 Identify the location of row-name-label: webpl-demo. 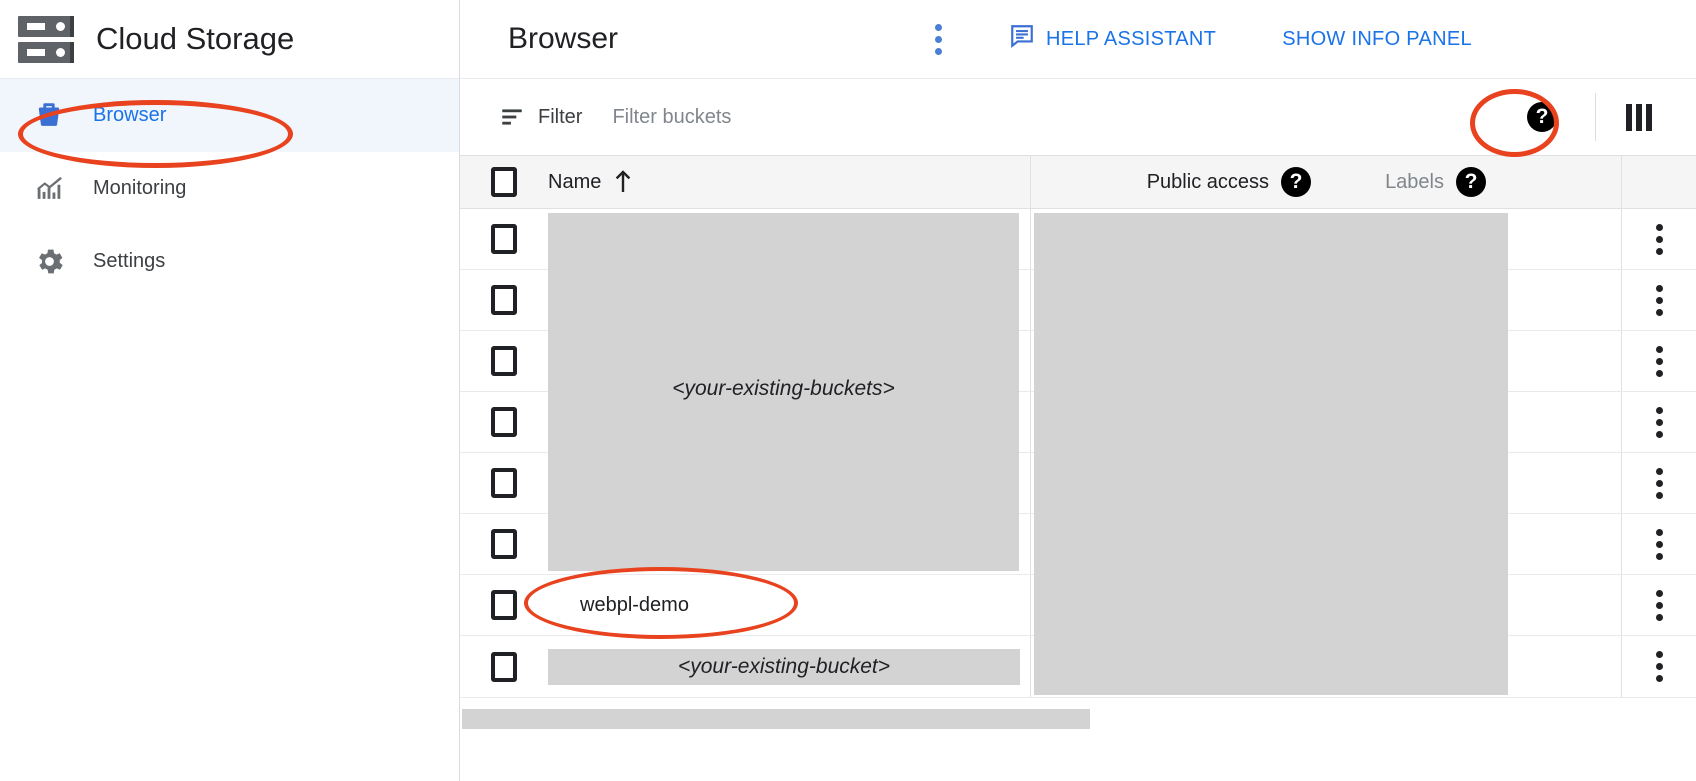
(634, 605).